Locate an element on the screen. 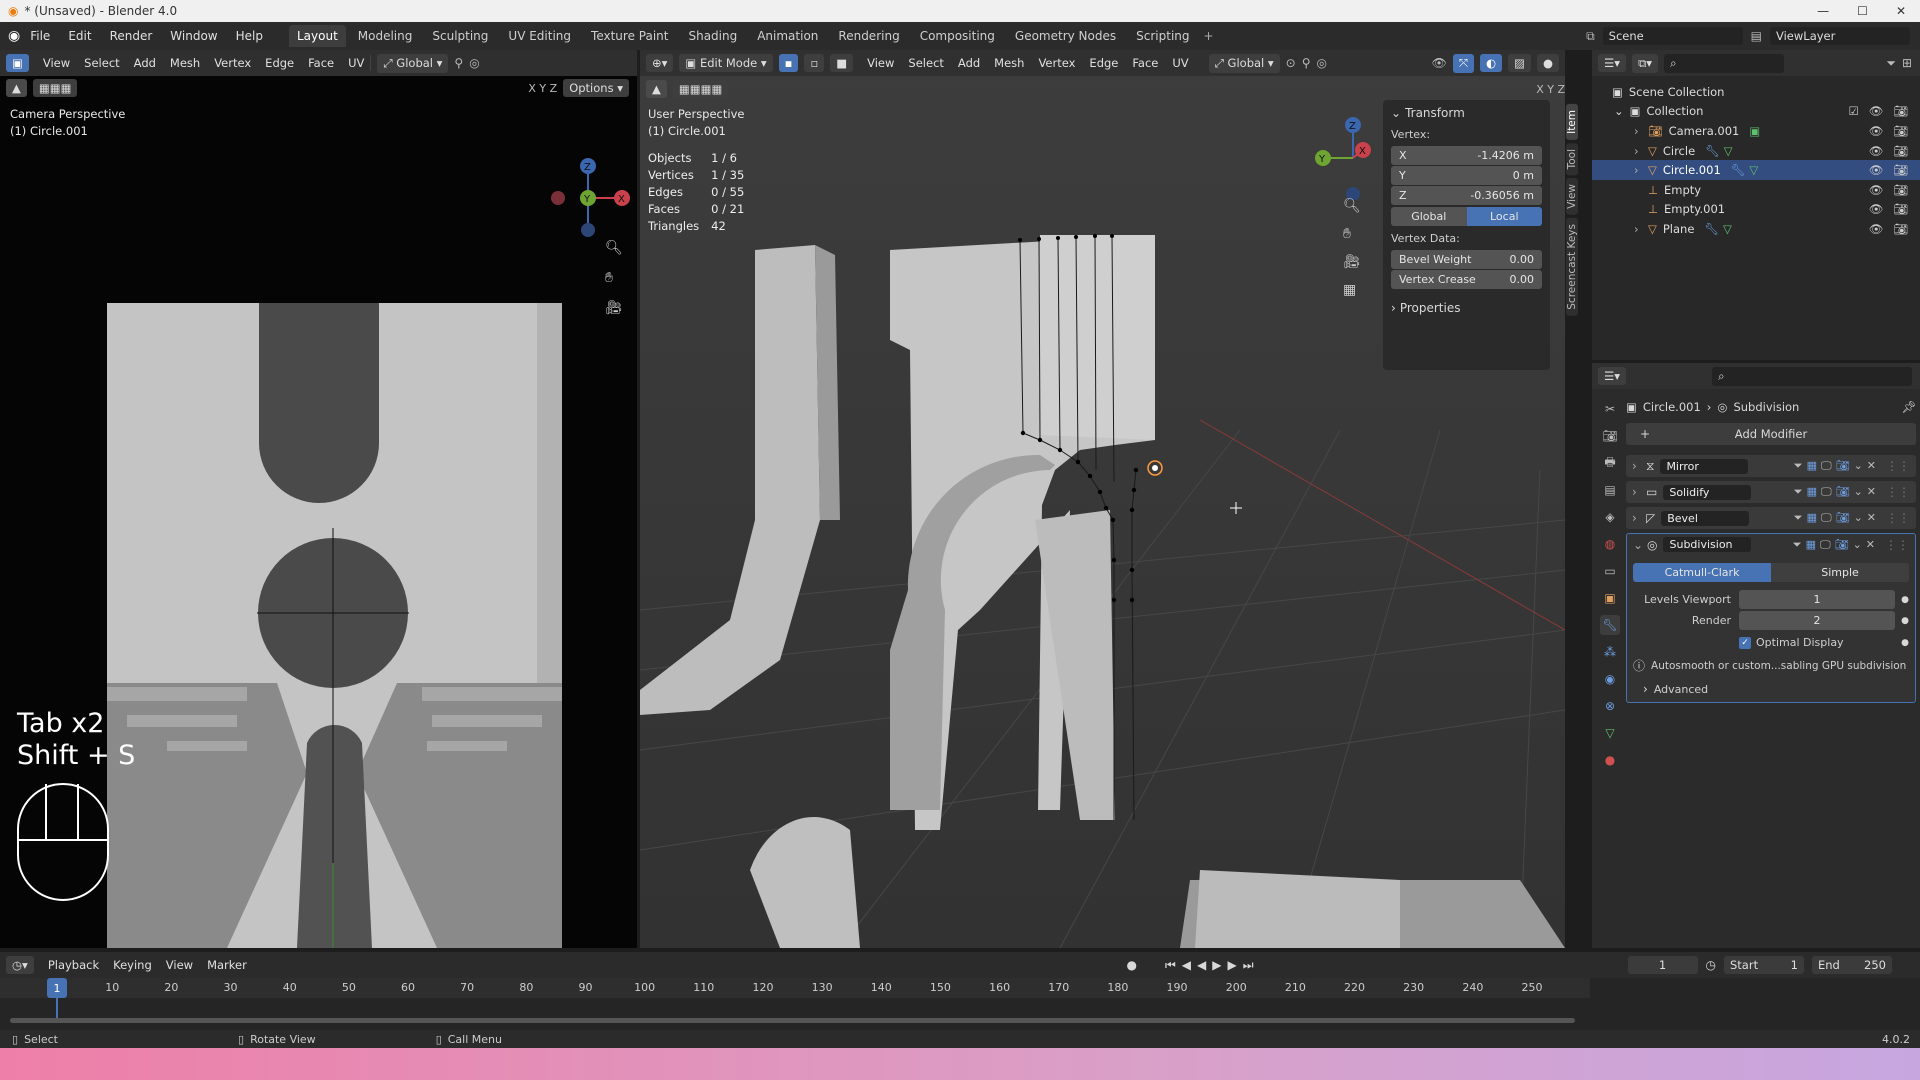 The width and height of the screenshot is (1920, 1080). vertex-x-field: X -1.4206 m is located at coordinates (1466, 155).